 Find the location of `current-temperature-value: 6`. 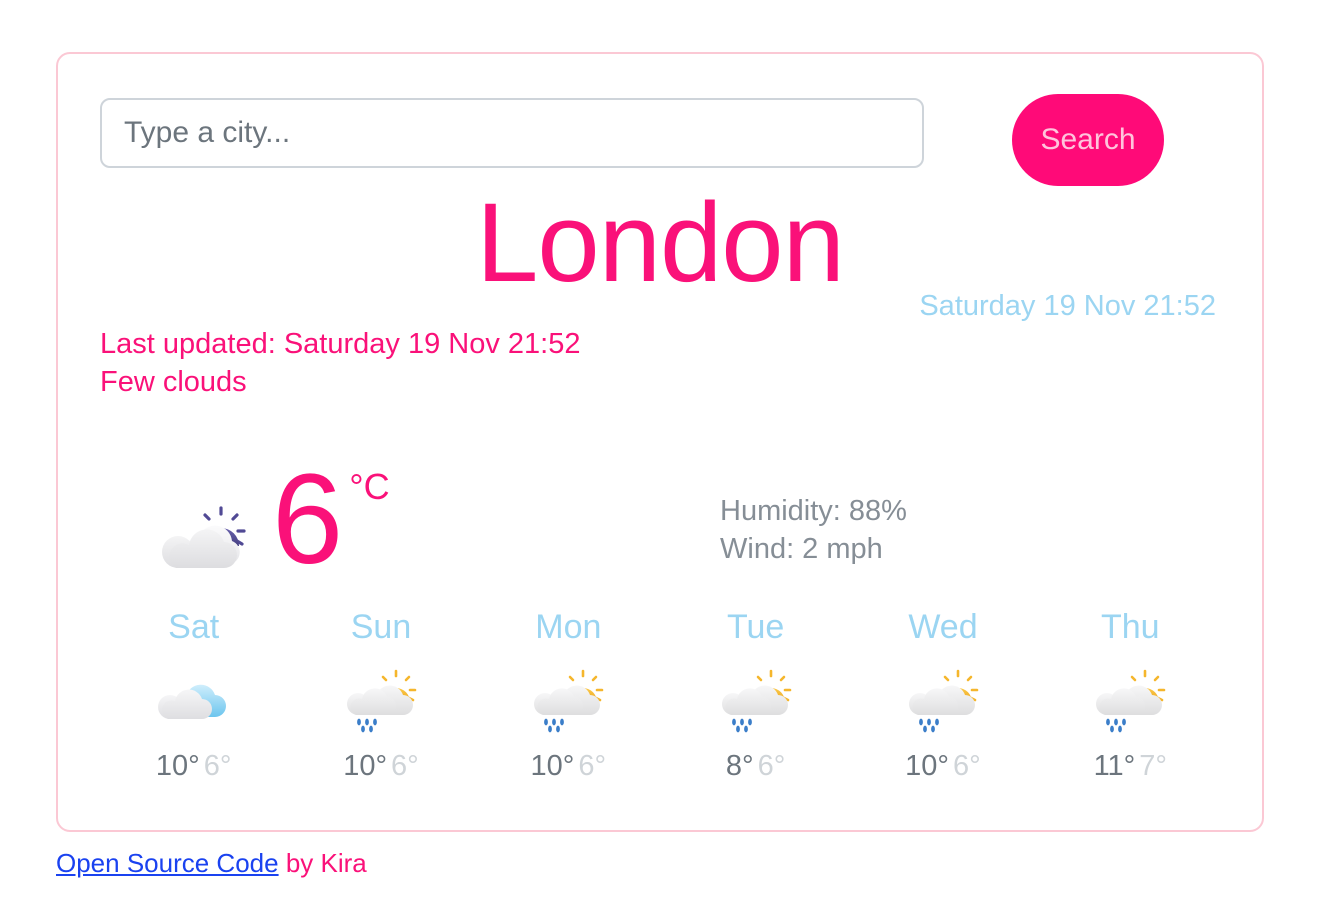

current-temperature-value: 6 is located at coordinates (308, 519).